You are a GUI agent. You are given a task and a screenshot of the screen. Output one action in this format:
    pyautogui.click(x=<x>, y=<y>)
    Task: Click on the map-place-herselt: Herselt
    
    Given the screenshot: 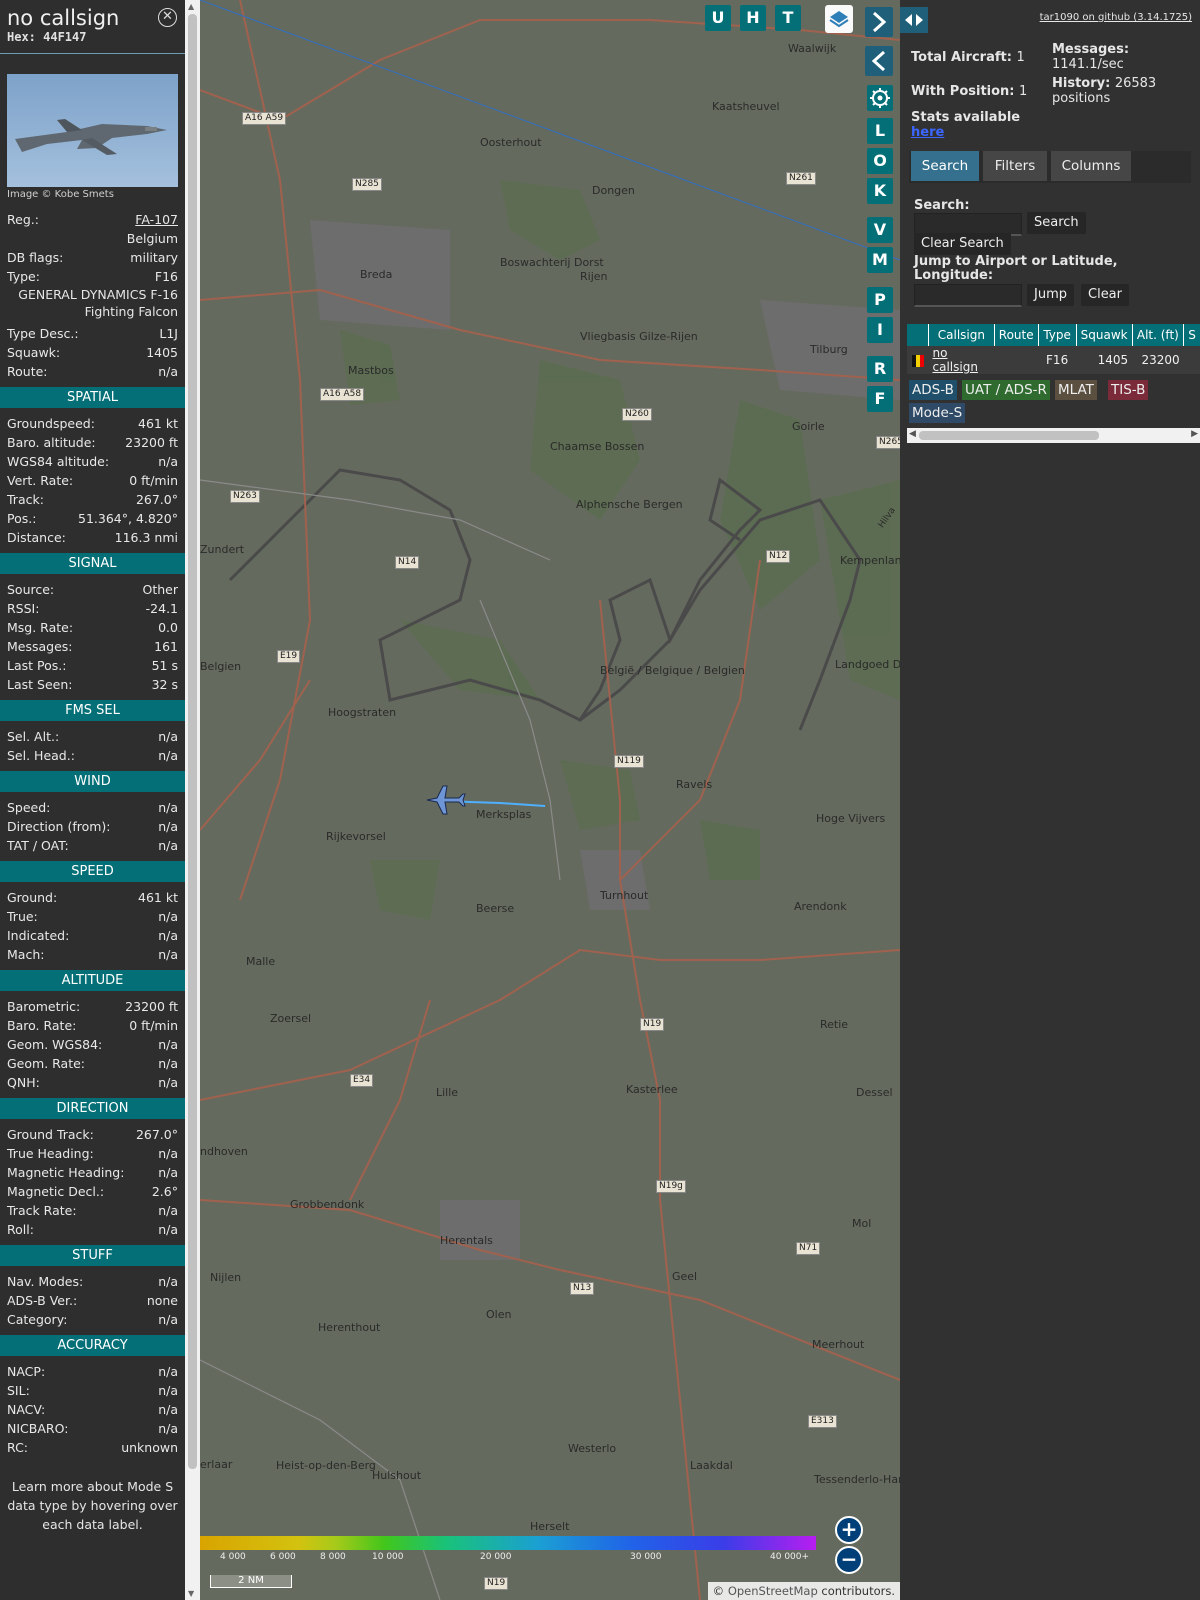 What is the action you would take?
    pyautogui.click(x=550, y=1526)
    